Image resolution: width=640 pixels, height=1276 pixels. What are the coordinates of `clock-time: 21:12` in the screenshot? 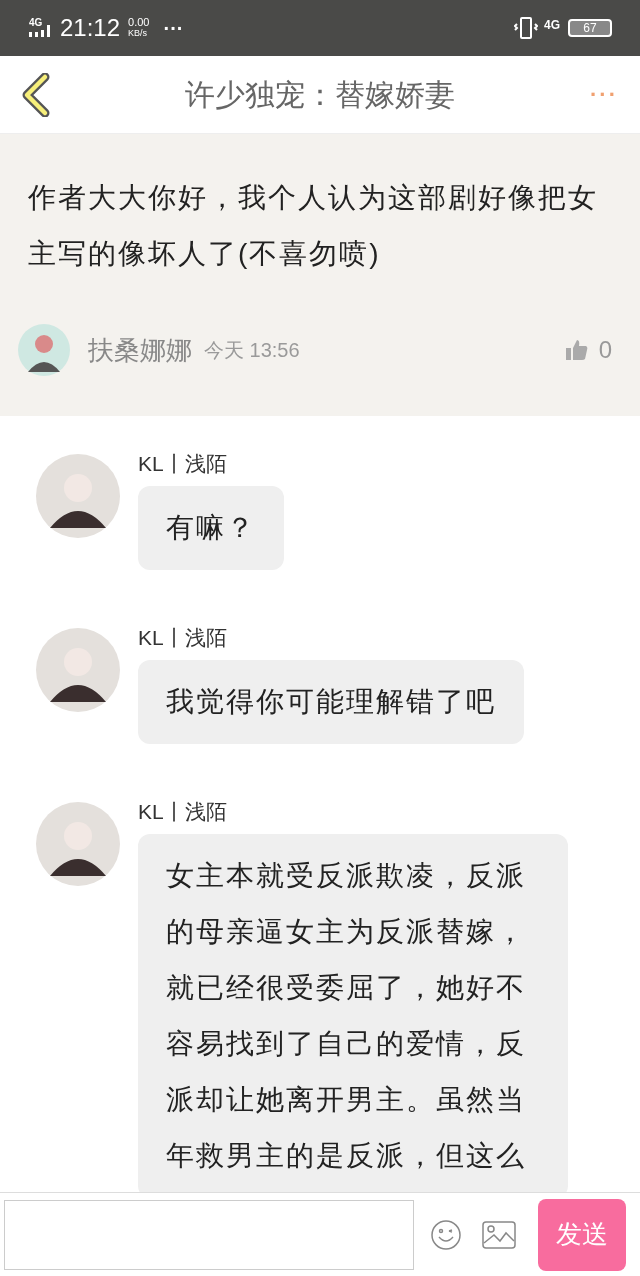 It's located at (90, 28).